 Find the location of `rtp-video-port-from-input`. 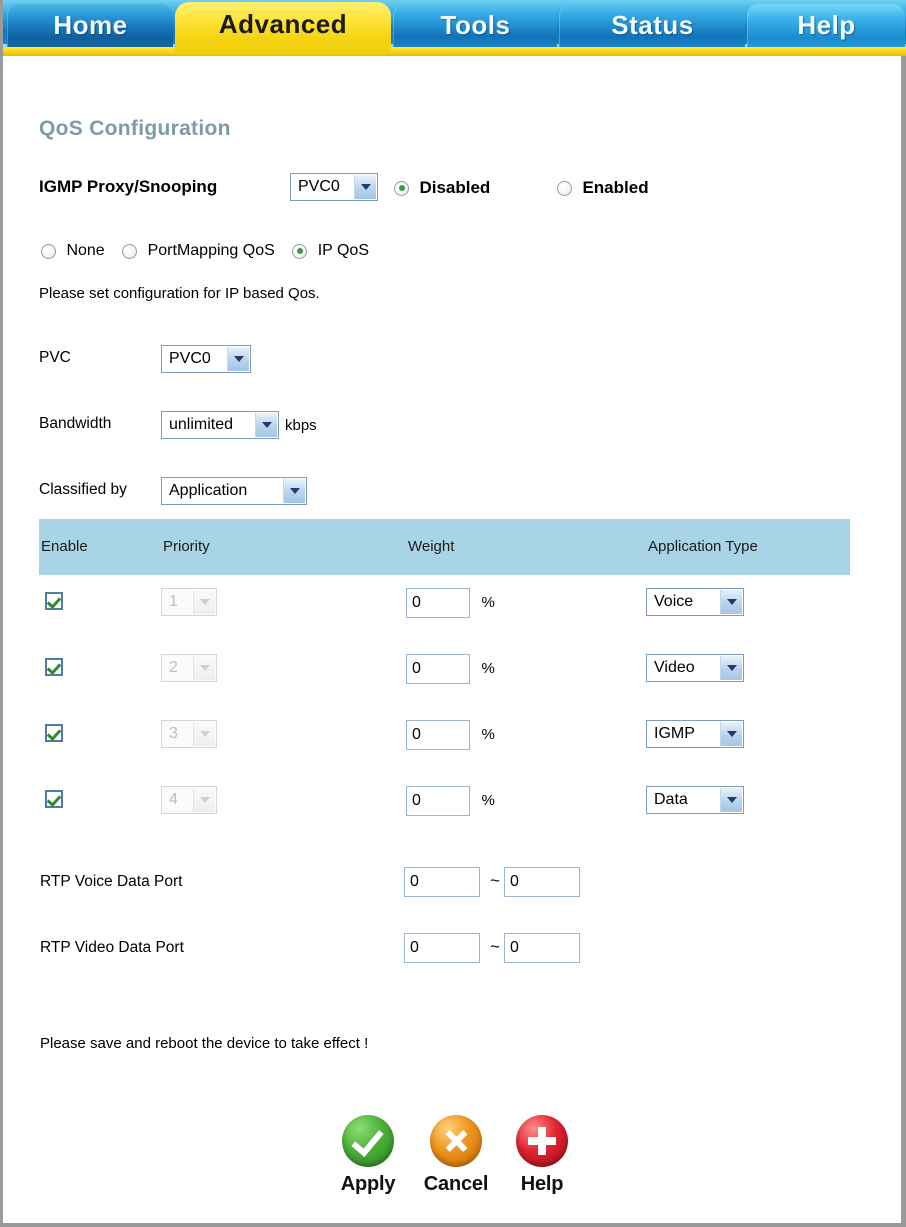

rtp-video-port-from-input is located at coordinates (442, 948).